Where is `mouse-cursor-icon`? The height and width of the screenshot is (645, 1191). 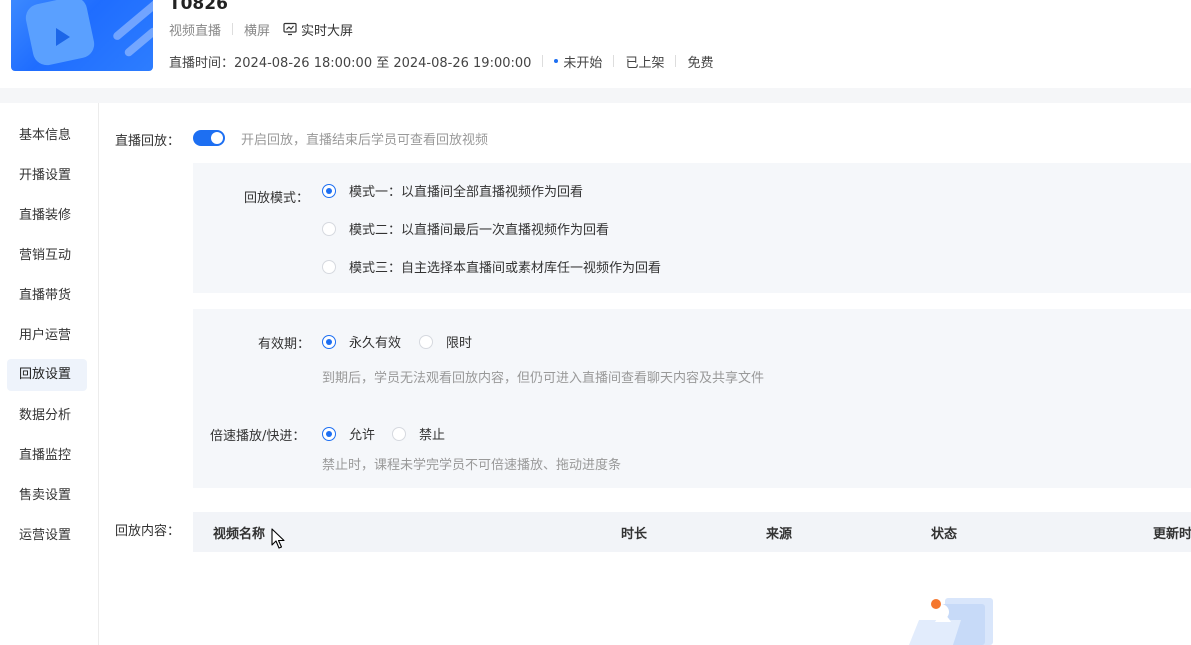 mouse-cursor-icon is located at coordinates (278, 538).